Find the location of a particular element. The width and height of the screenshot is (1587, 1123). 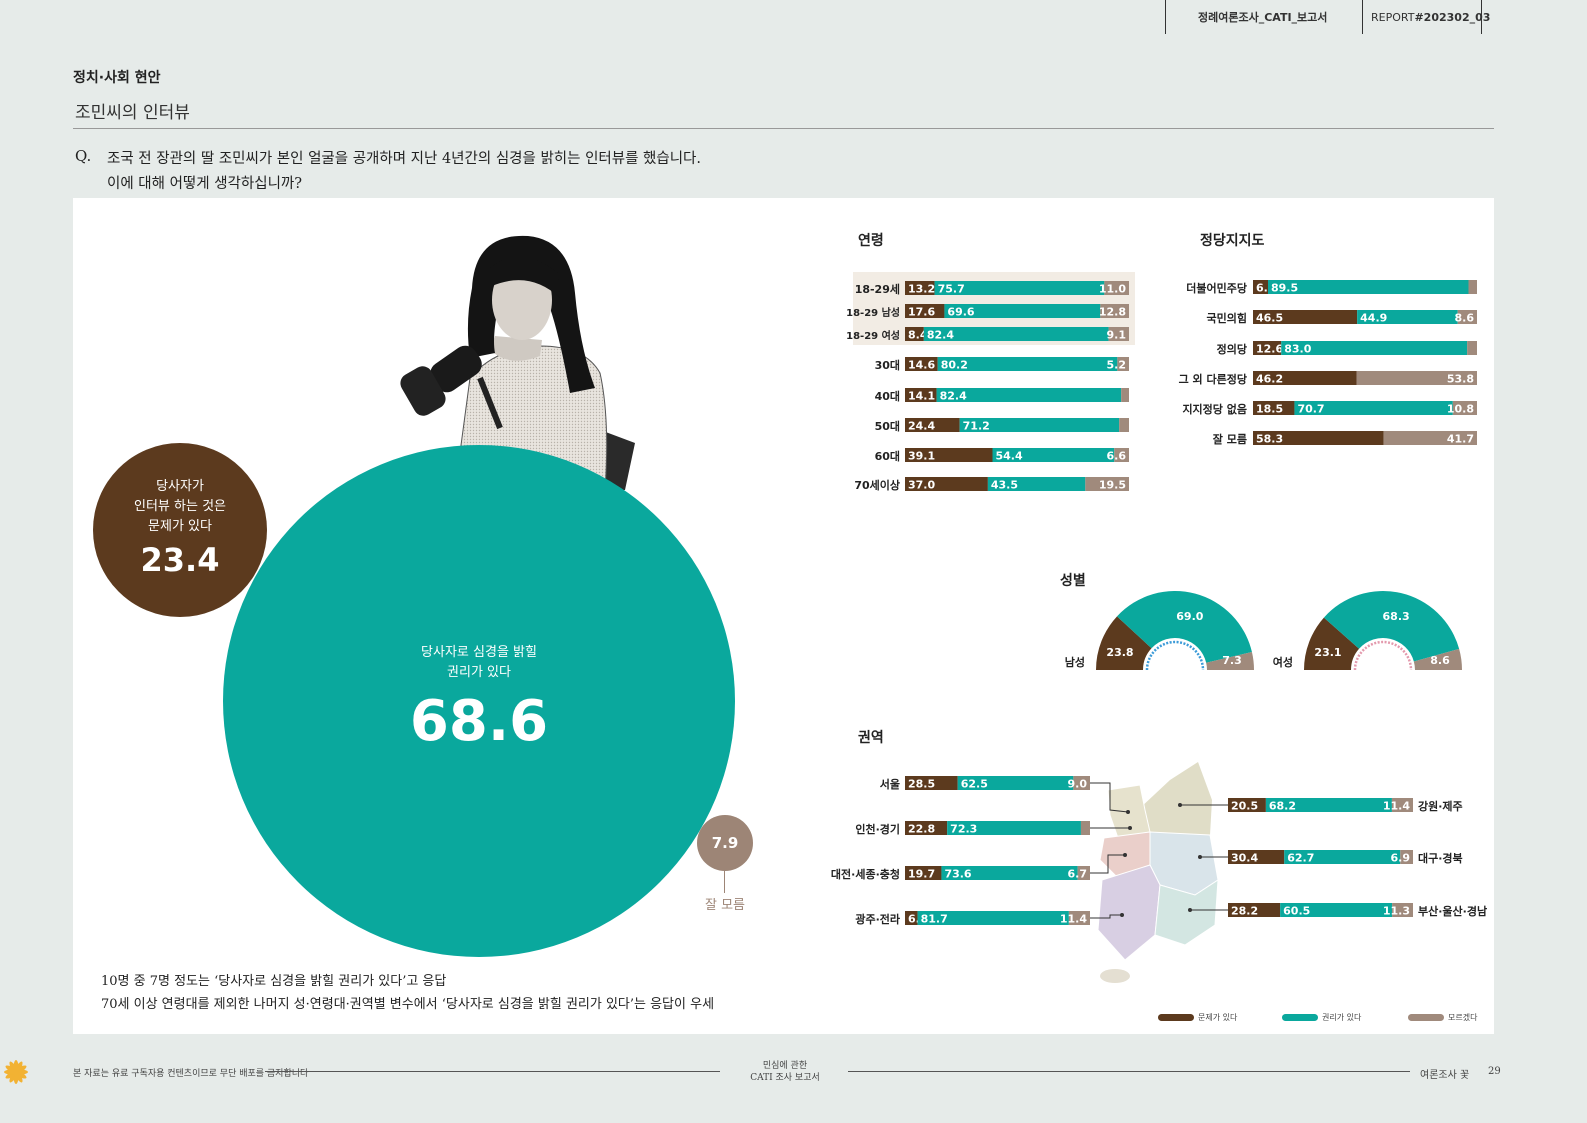

legend-label: 문제가 있다 is located at coordinates (1218, 1017).